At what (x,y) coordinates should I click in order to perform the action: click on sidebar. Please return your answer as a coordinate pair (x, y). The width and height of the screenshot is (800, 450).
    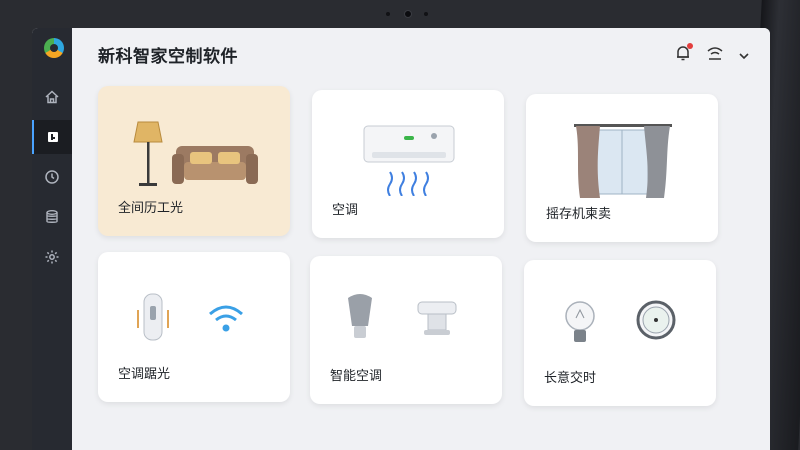
    Looking at the image, I should click on (52, 239).